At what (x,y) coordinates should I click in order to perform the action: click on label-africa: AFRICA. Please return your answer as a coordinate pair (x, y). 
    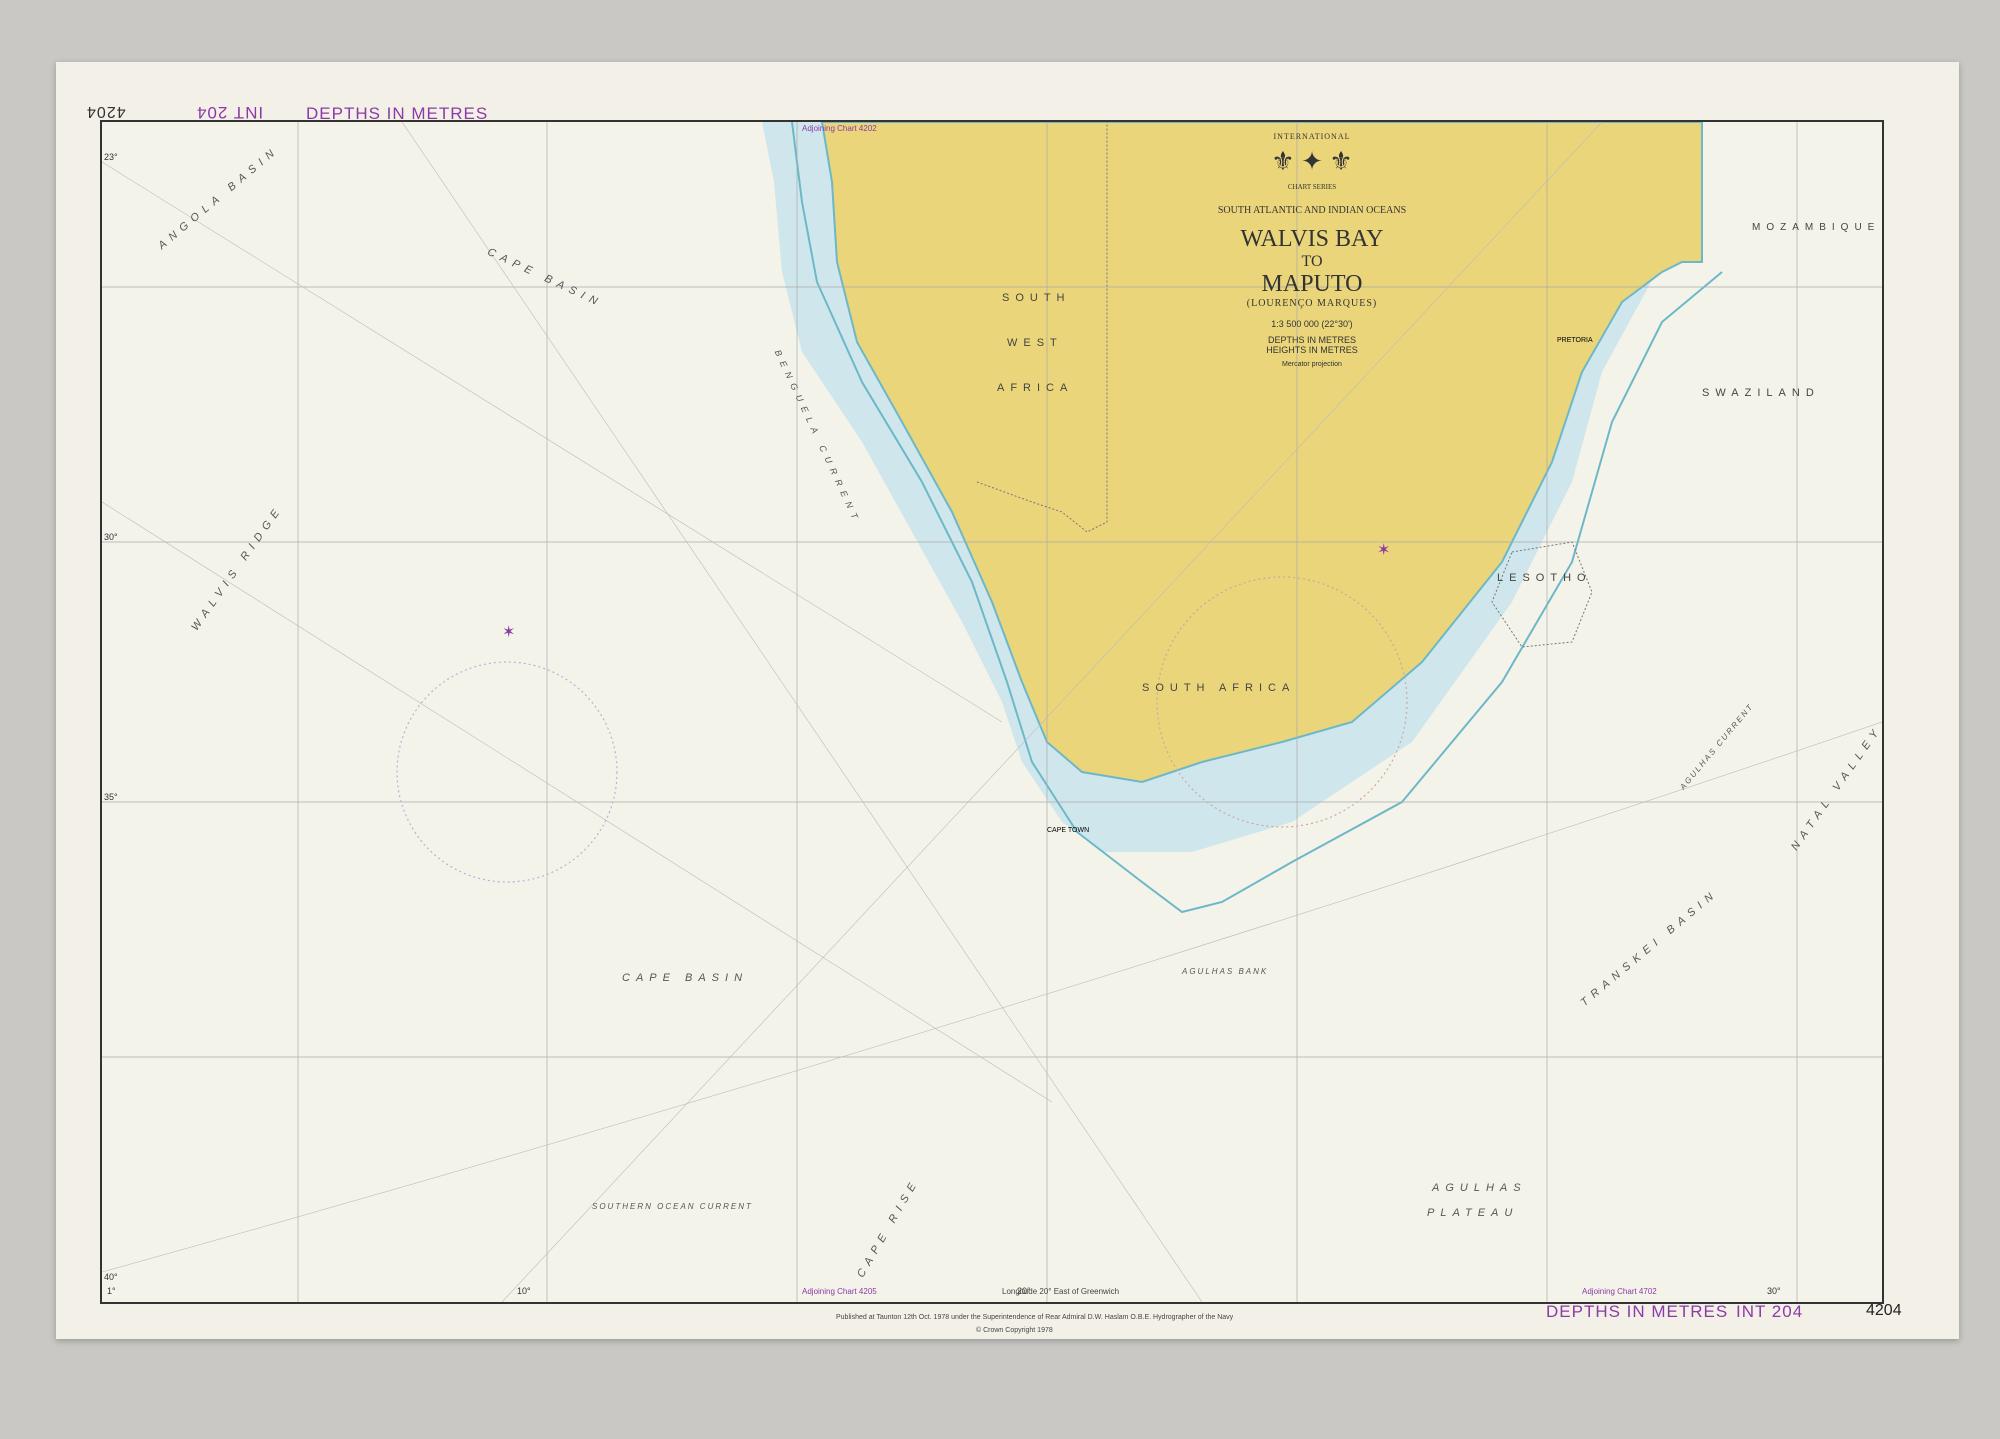
    Looking at the image, I should click on (1035, 388).